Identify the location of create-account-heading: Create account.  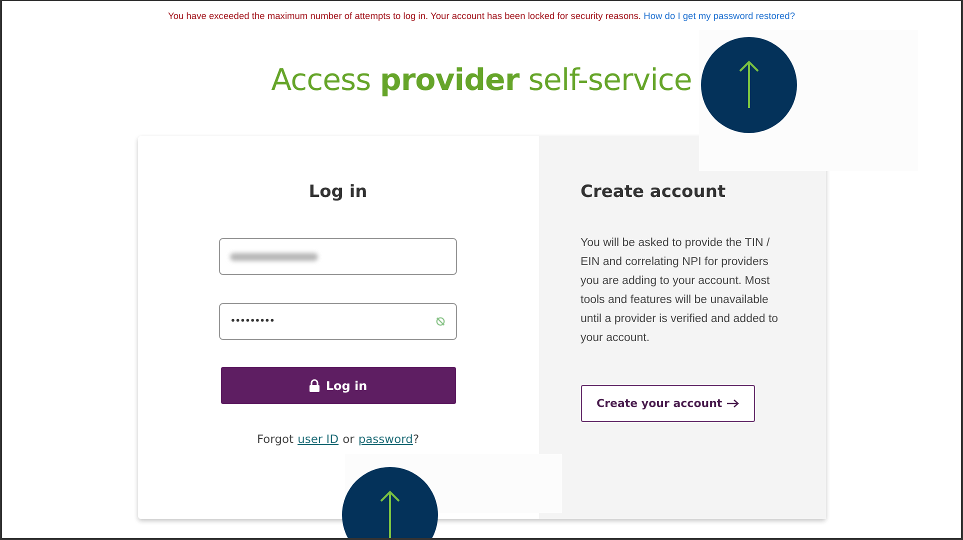
(653, 192).